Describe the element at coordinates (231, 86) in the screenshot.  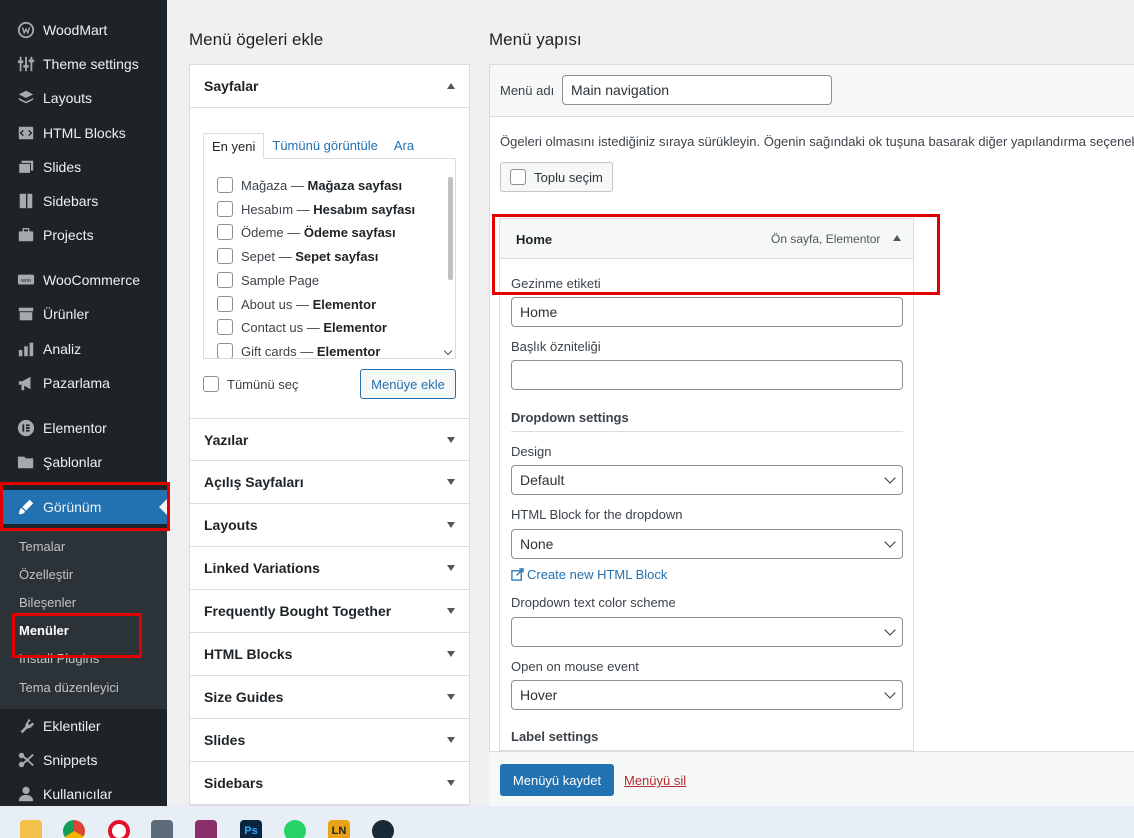
I see `accordion-pages-title: Sayfalar` at that location.